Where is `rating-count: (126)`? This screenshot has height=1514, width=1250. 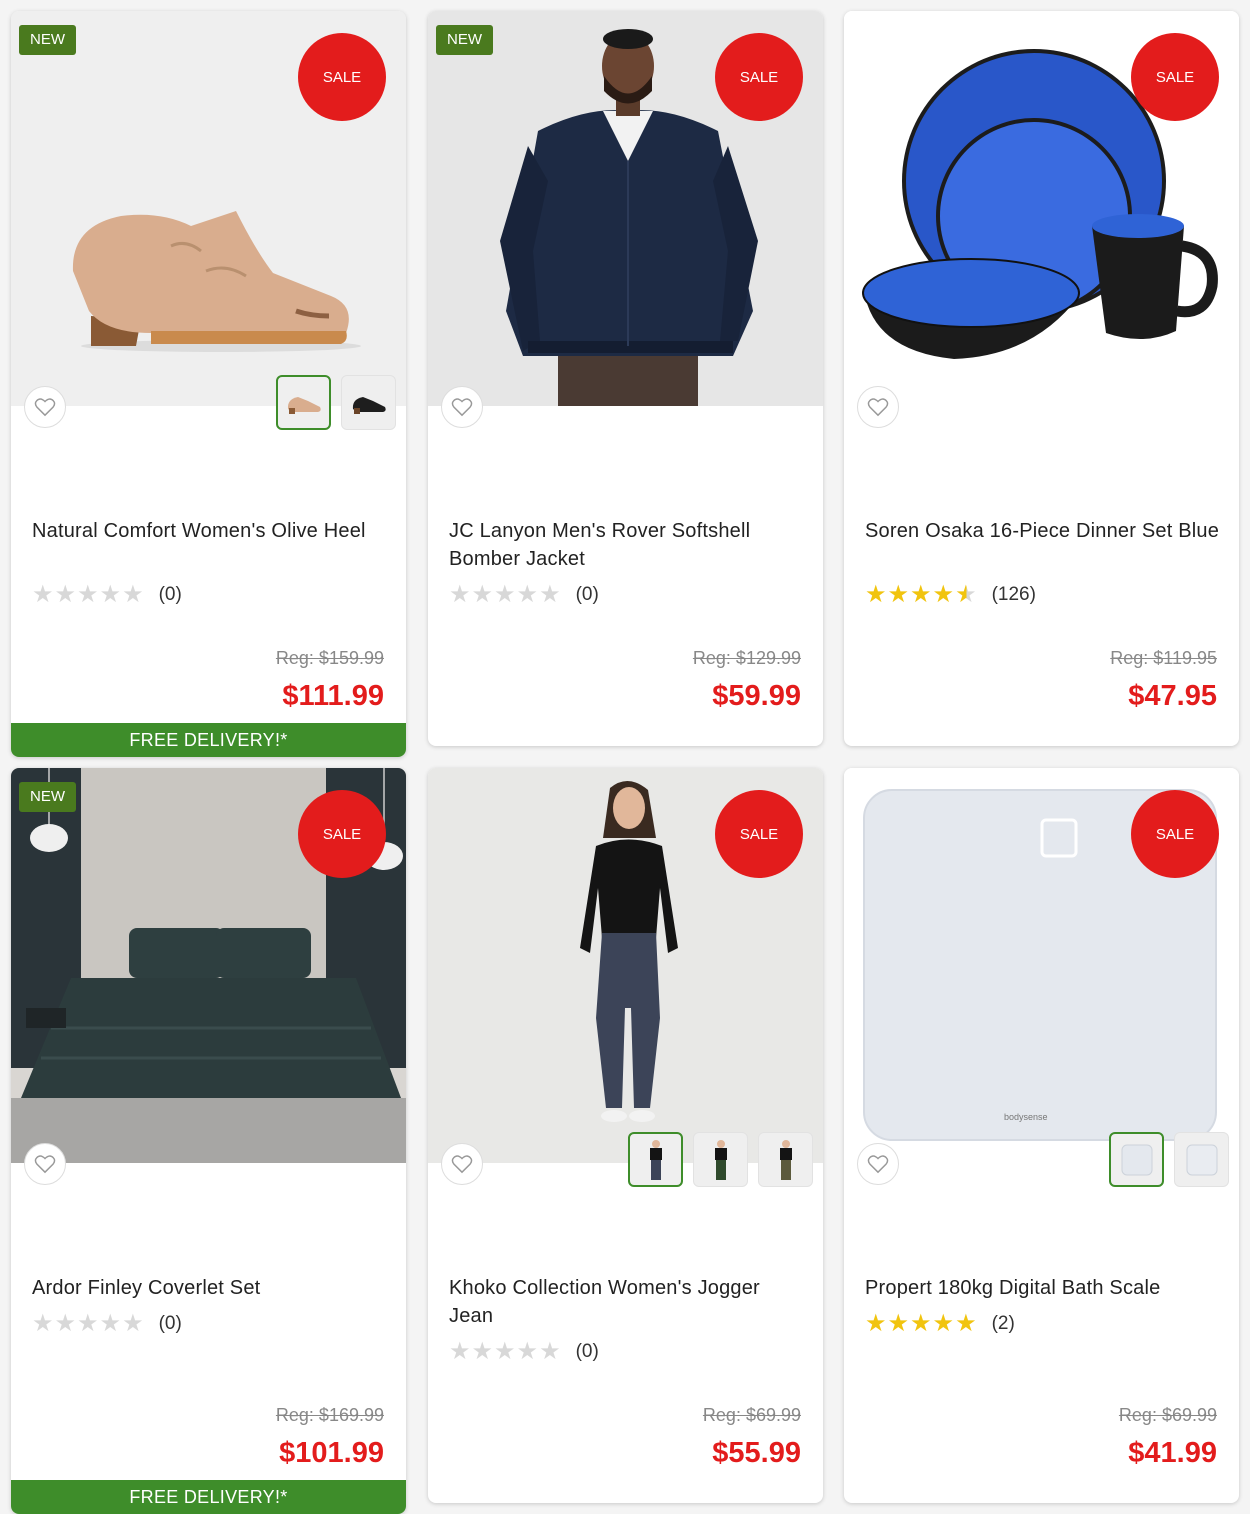
rating-count: (126) is located at coordinates (1013, 594).